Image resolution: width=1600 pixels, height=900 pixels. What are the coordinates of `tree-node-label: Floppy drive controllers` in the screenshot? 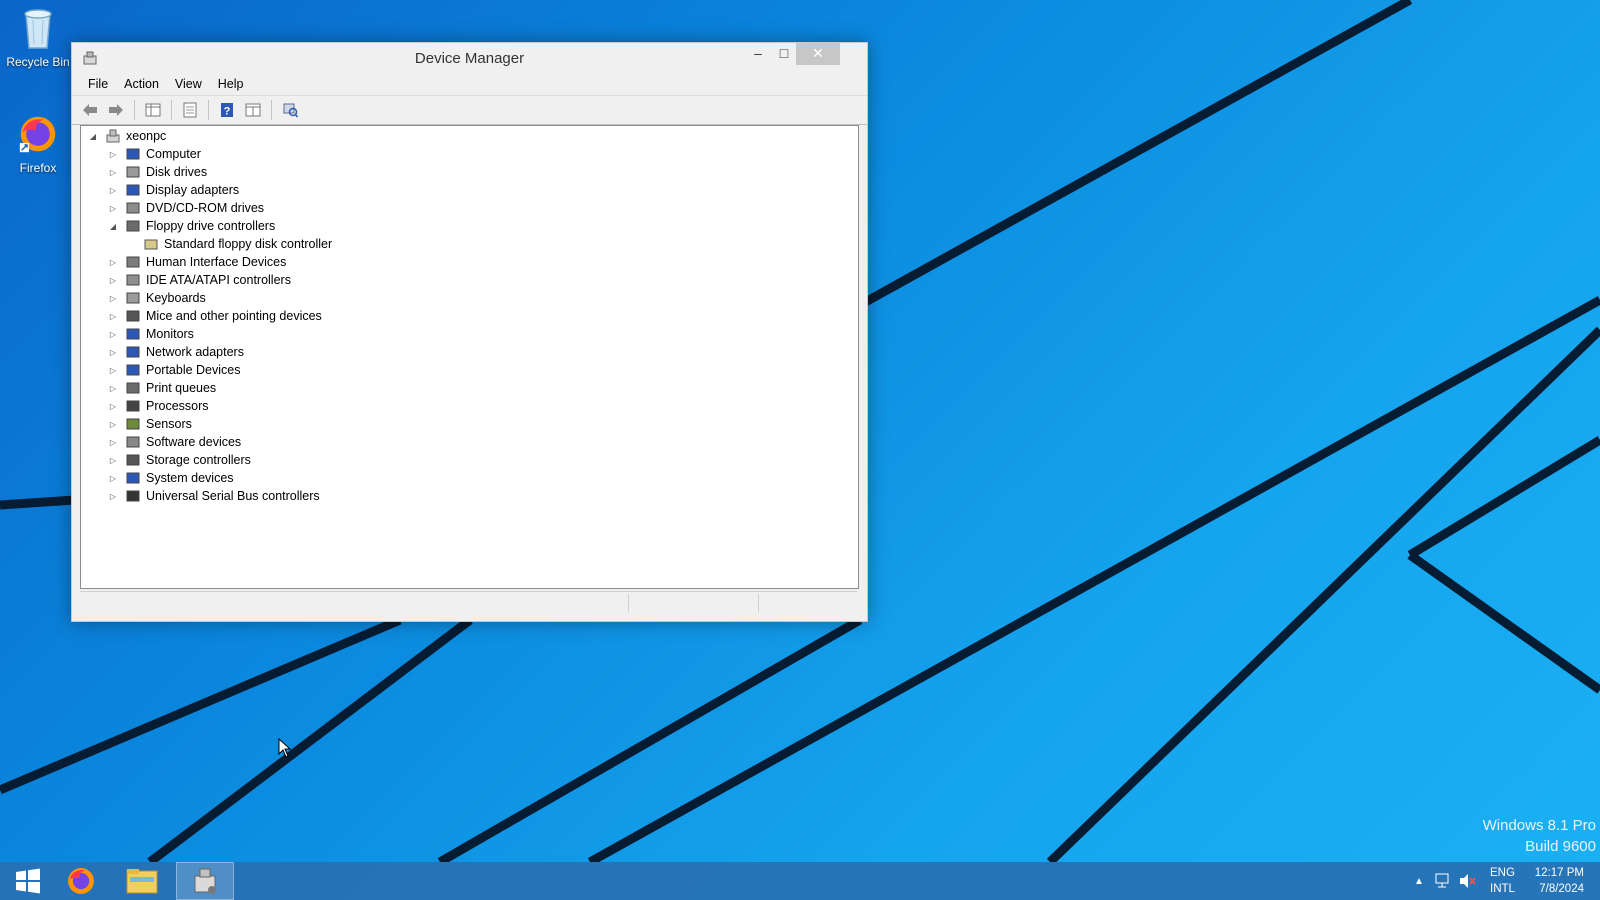 It's located at (211, 226).